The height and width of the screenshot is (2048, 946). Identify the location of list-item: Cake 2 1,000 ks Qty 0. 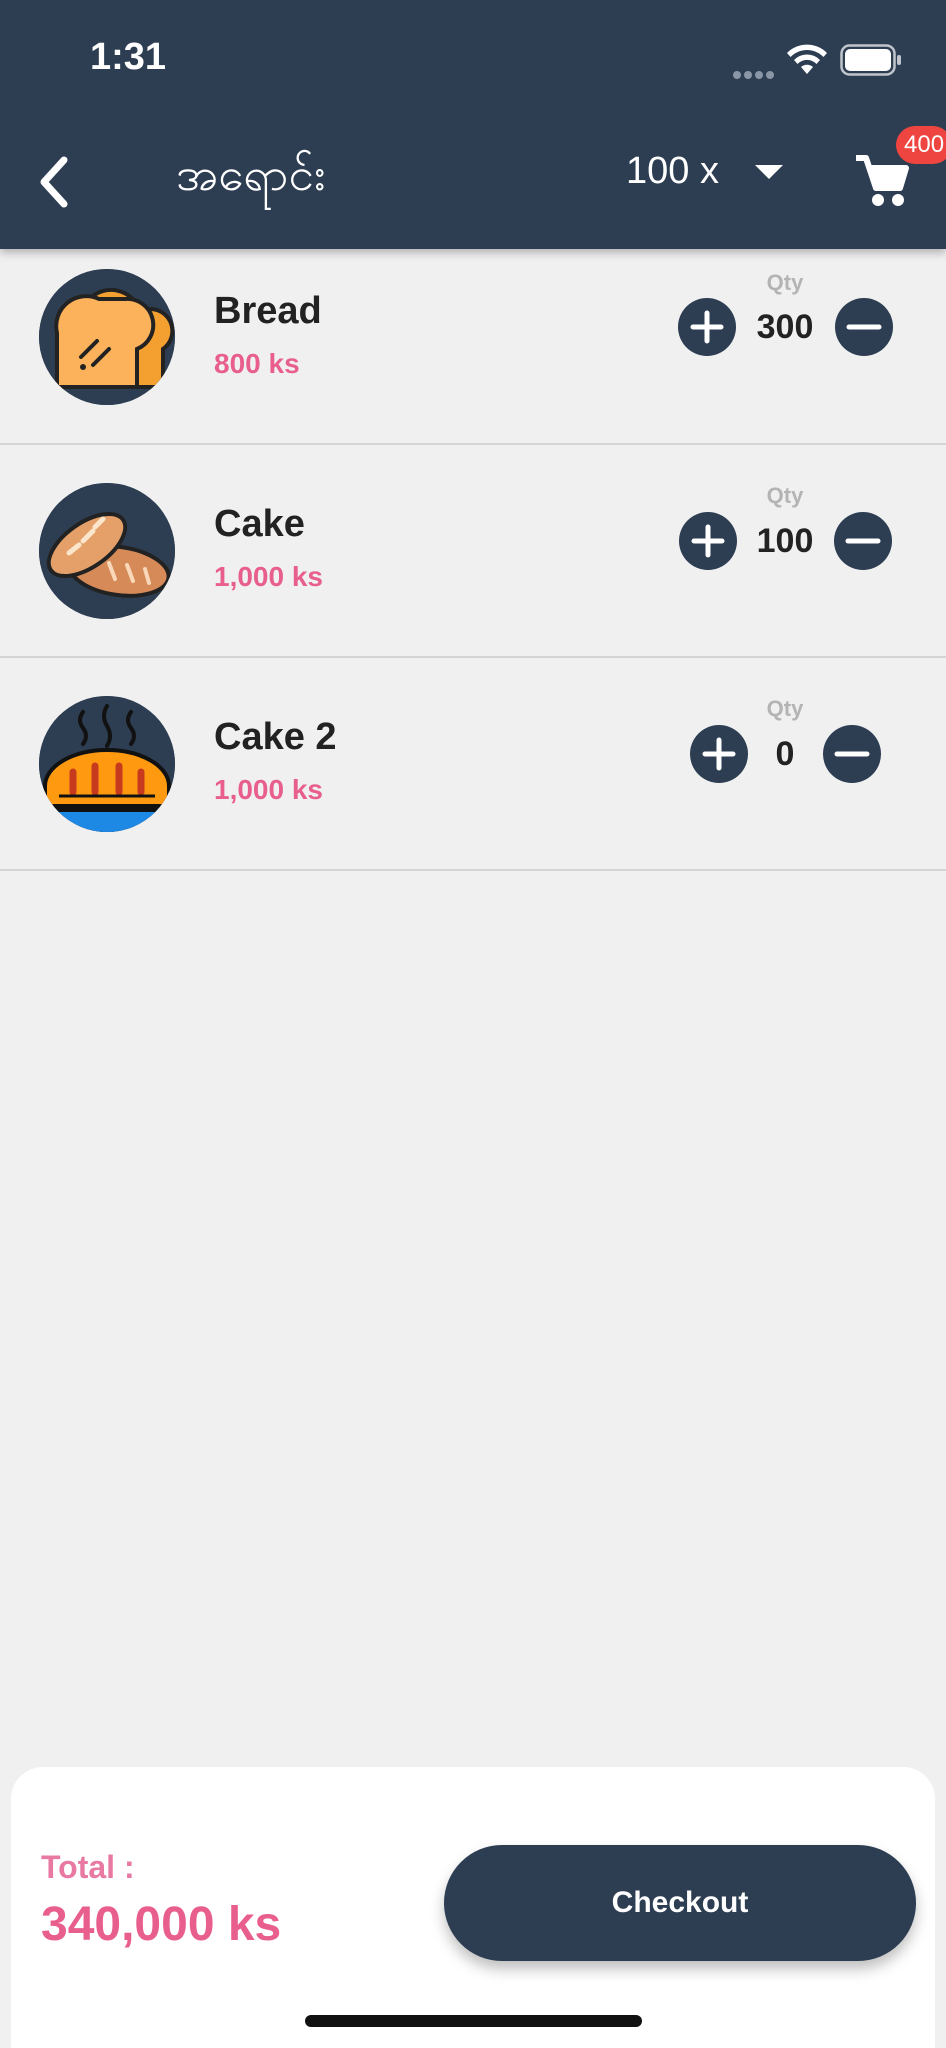
(473, 764).